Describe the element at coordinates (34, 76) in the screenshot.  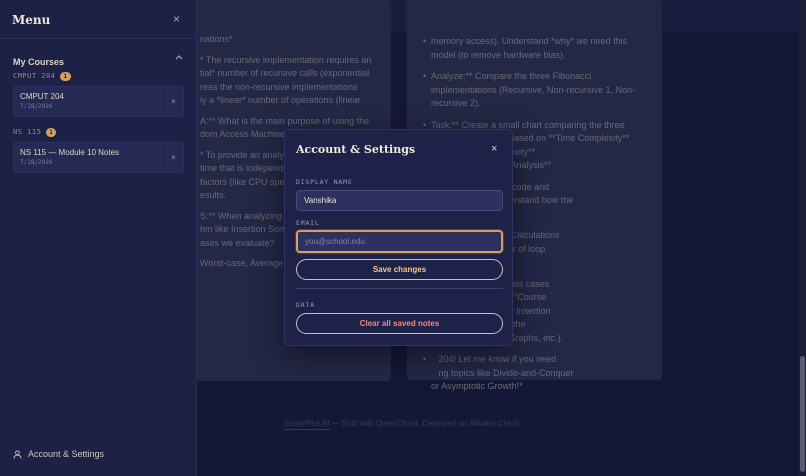
I see `course-code: CMPUT 204` at that location.